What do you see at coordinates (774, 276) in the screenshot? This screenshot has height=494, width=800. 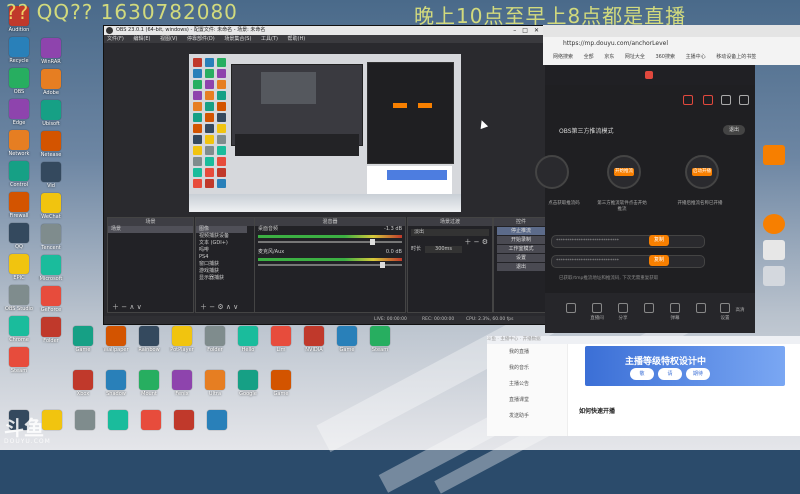 I see `side-widget-wallpaper` at bounding box center [774, 276].